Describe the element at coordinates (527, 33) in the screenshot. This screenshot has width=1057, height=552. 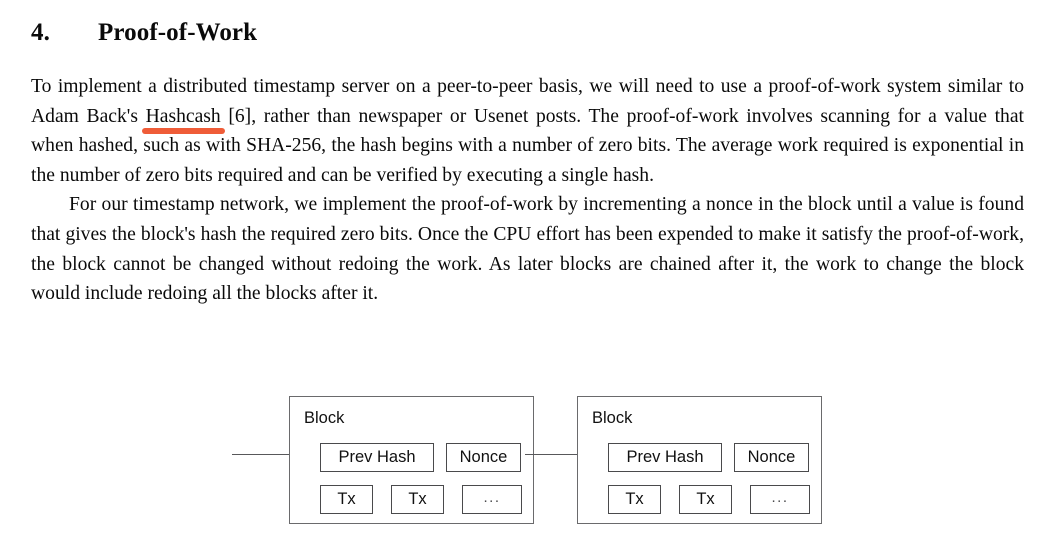
I see `page-title: 4. Proof-of-Work` at that location.